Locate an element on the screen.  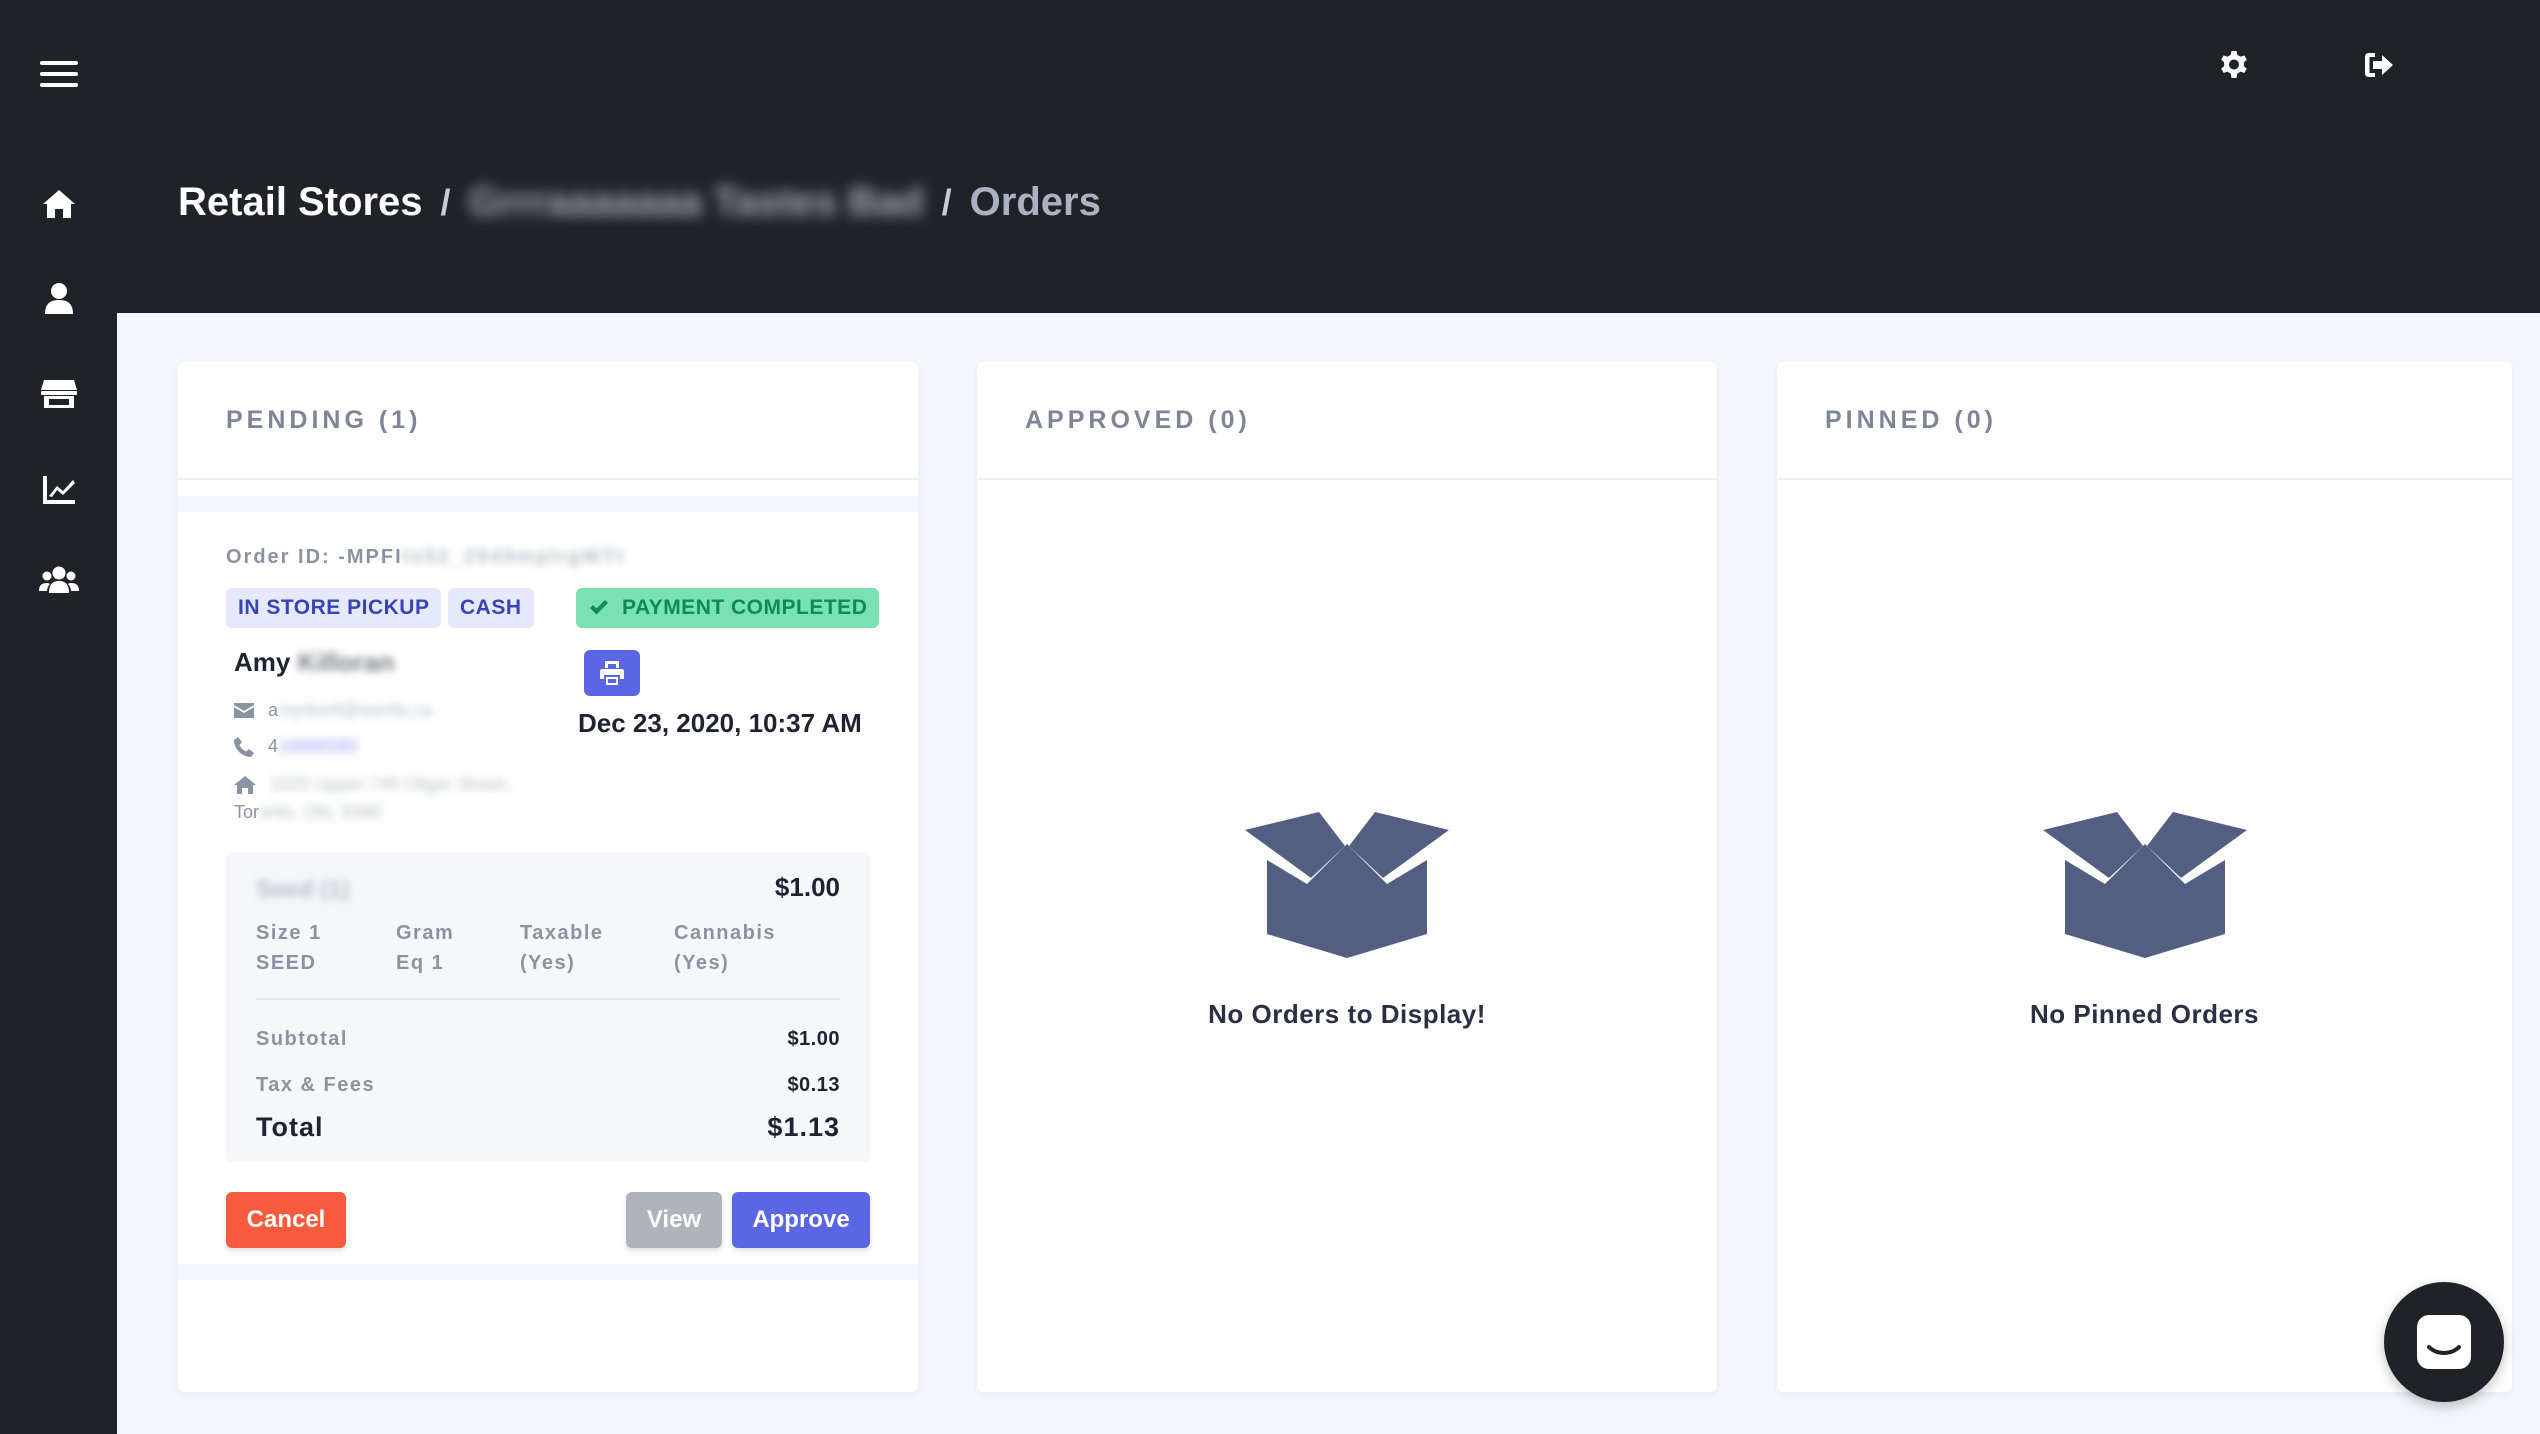
customer-city: Tor onto, ON, 9390 is located at coordinates (308, 812).